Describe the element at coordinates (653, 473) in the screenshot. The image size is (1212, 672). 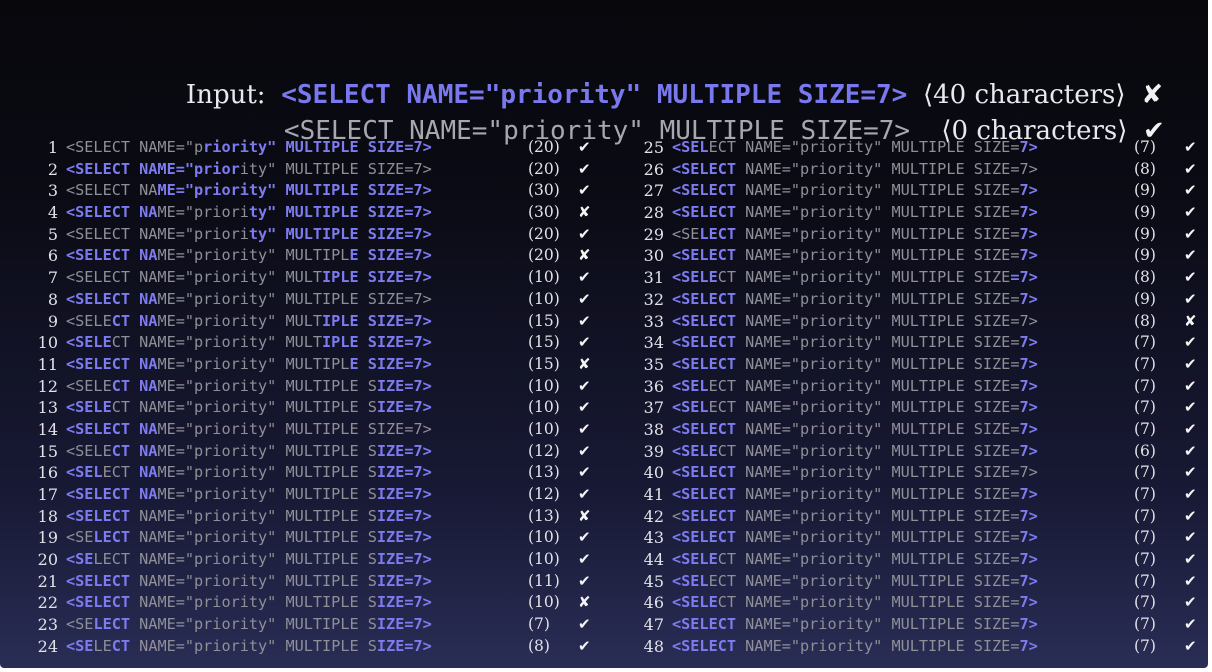
I see `row-number: 40` at that location.